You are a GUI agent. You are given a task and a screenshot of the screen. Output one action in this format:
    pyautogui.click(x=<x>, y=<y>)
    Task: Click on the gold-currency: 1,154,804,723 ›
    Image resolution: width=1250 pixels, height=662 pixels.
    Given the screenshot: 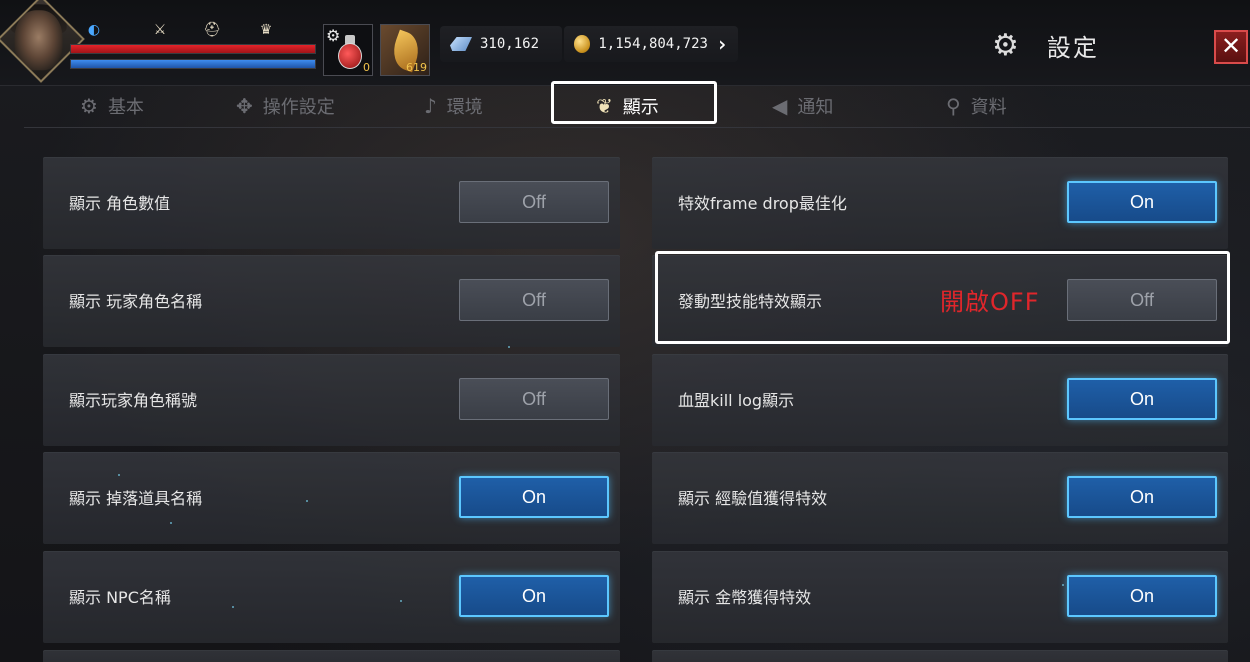 What is the action you would take?
    pyautogui.click(x=651, y=44)
    